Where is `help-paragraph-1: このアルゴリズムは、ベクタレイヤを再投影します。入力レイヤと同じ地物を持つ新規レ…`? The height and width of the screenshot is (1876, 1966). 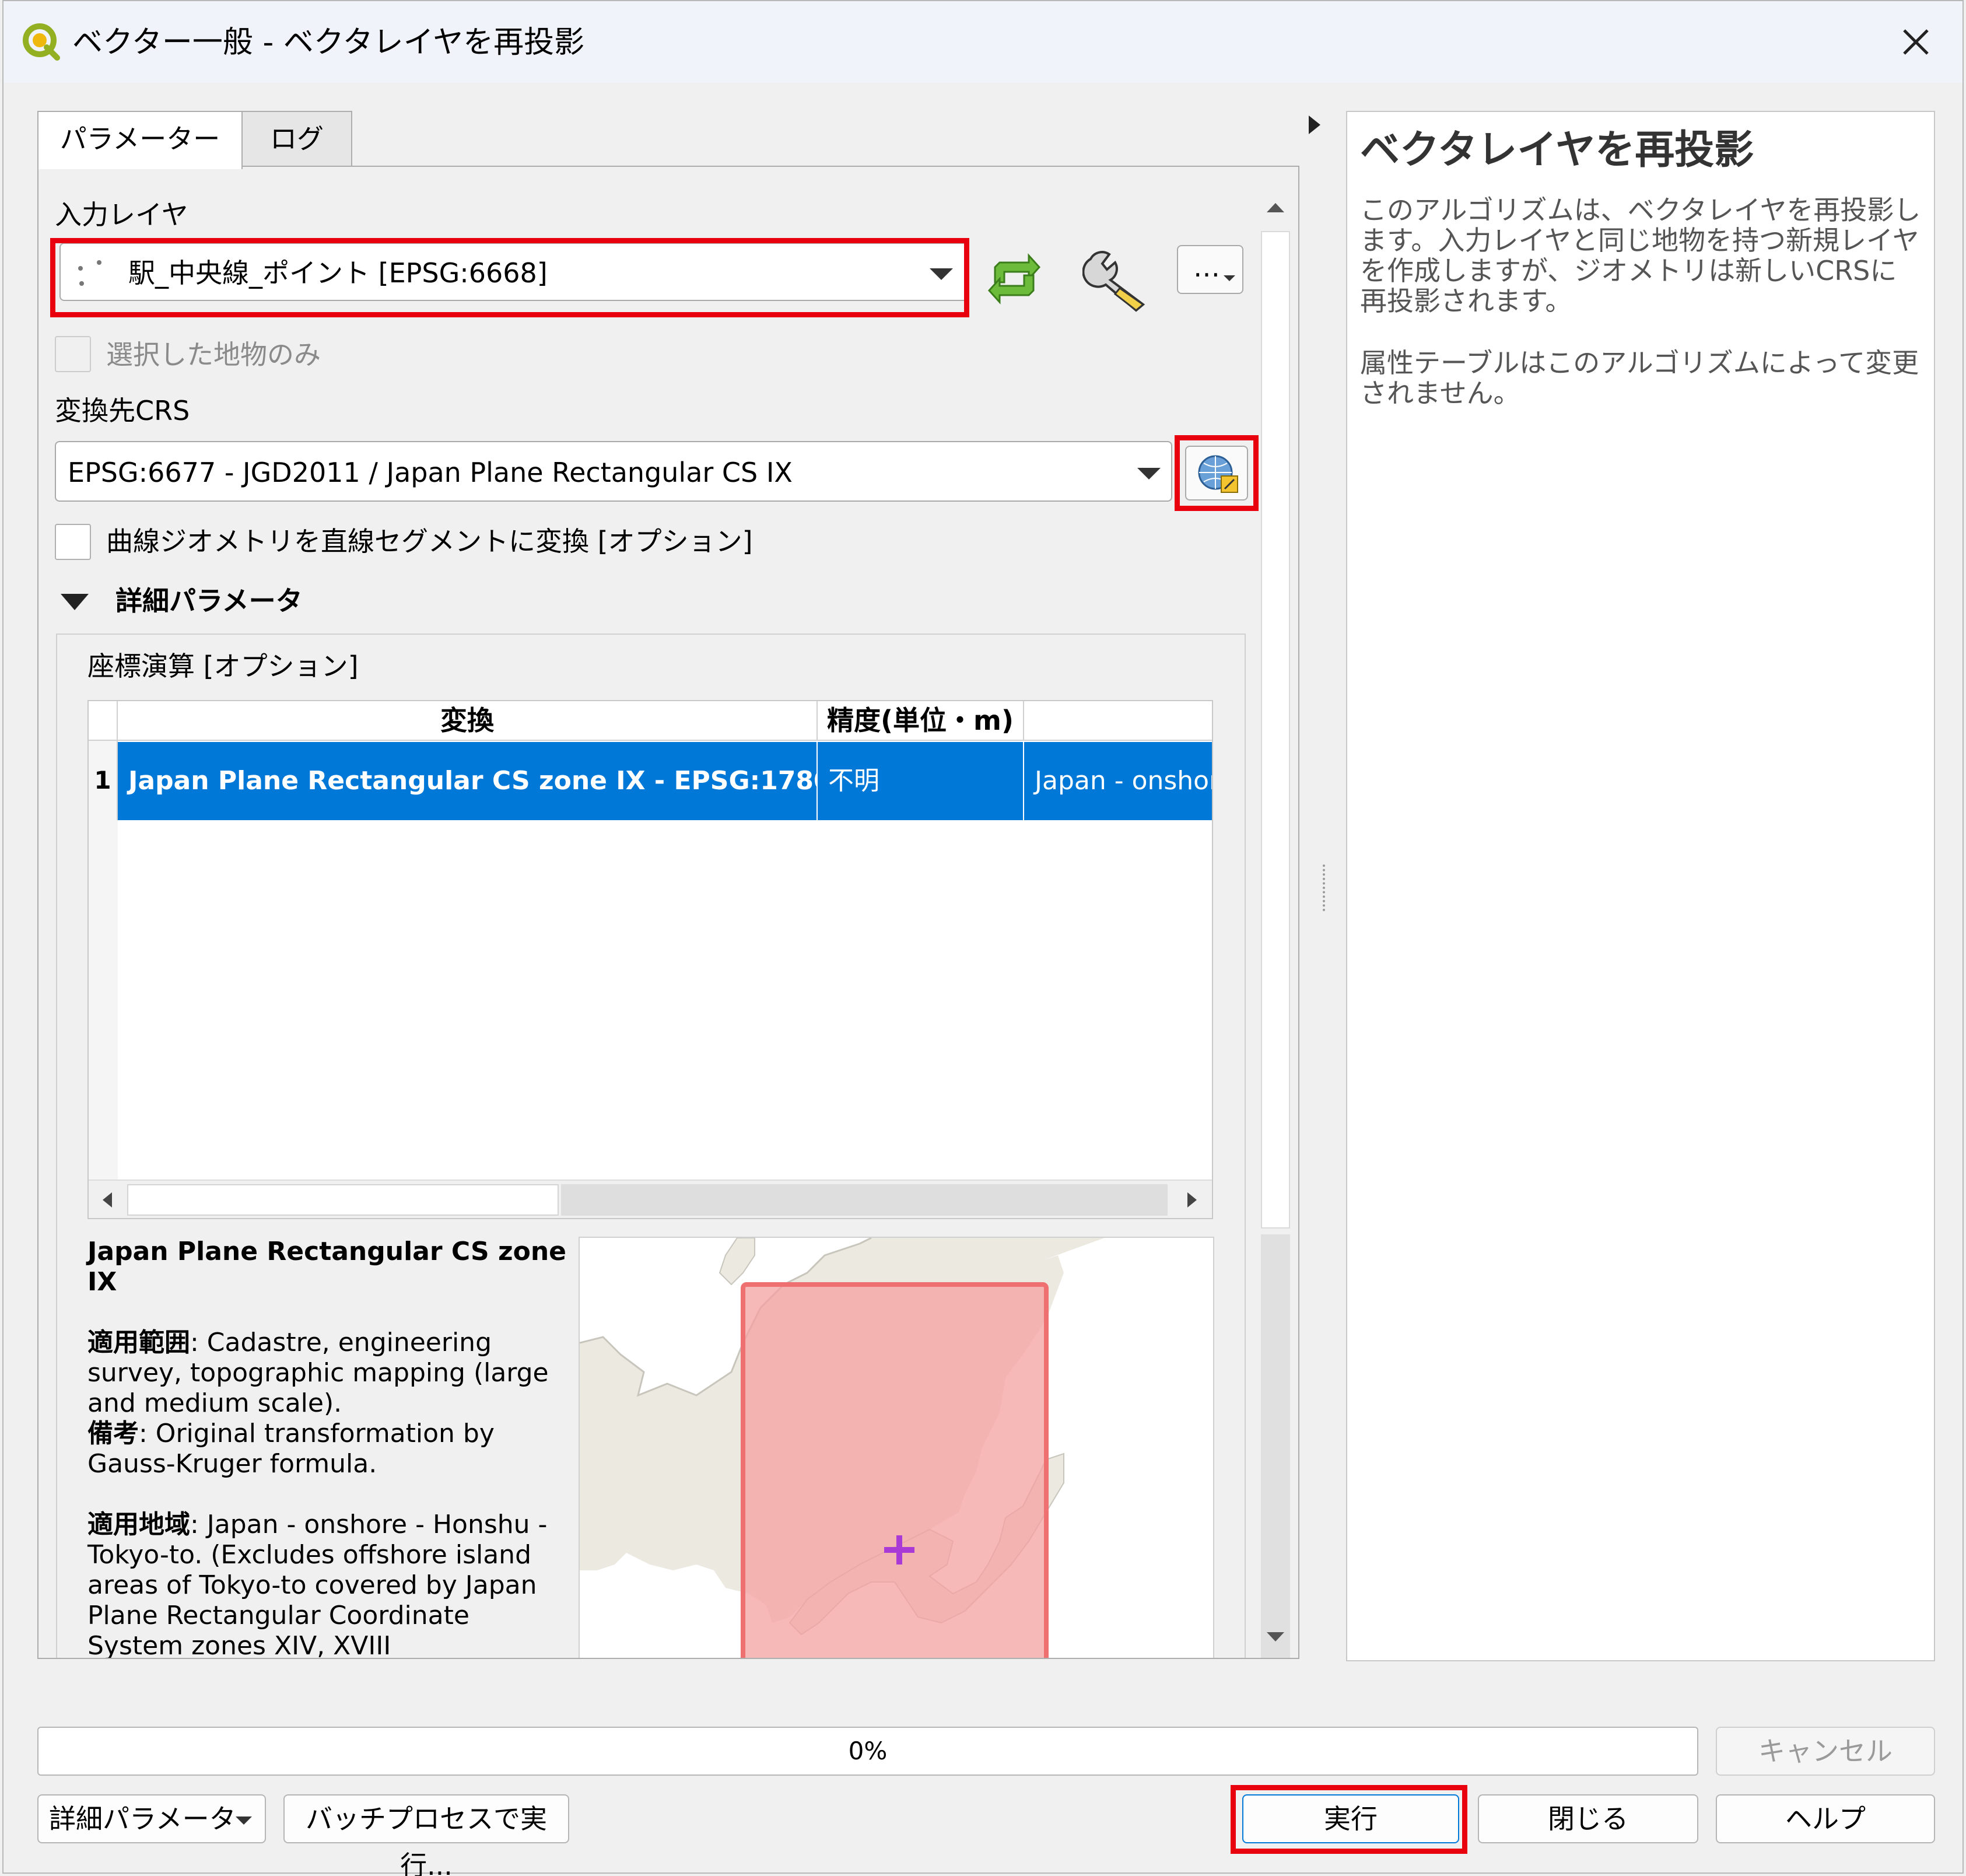 help-paragraph-1: このアルゴリズムは、ベクタレイヤを再投影します。入力レイヤと同じ地物を持つ新規レ… is located at coordinates (1640, 256).